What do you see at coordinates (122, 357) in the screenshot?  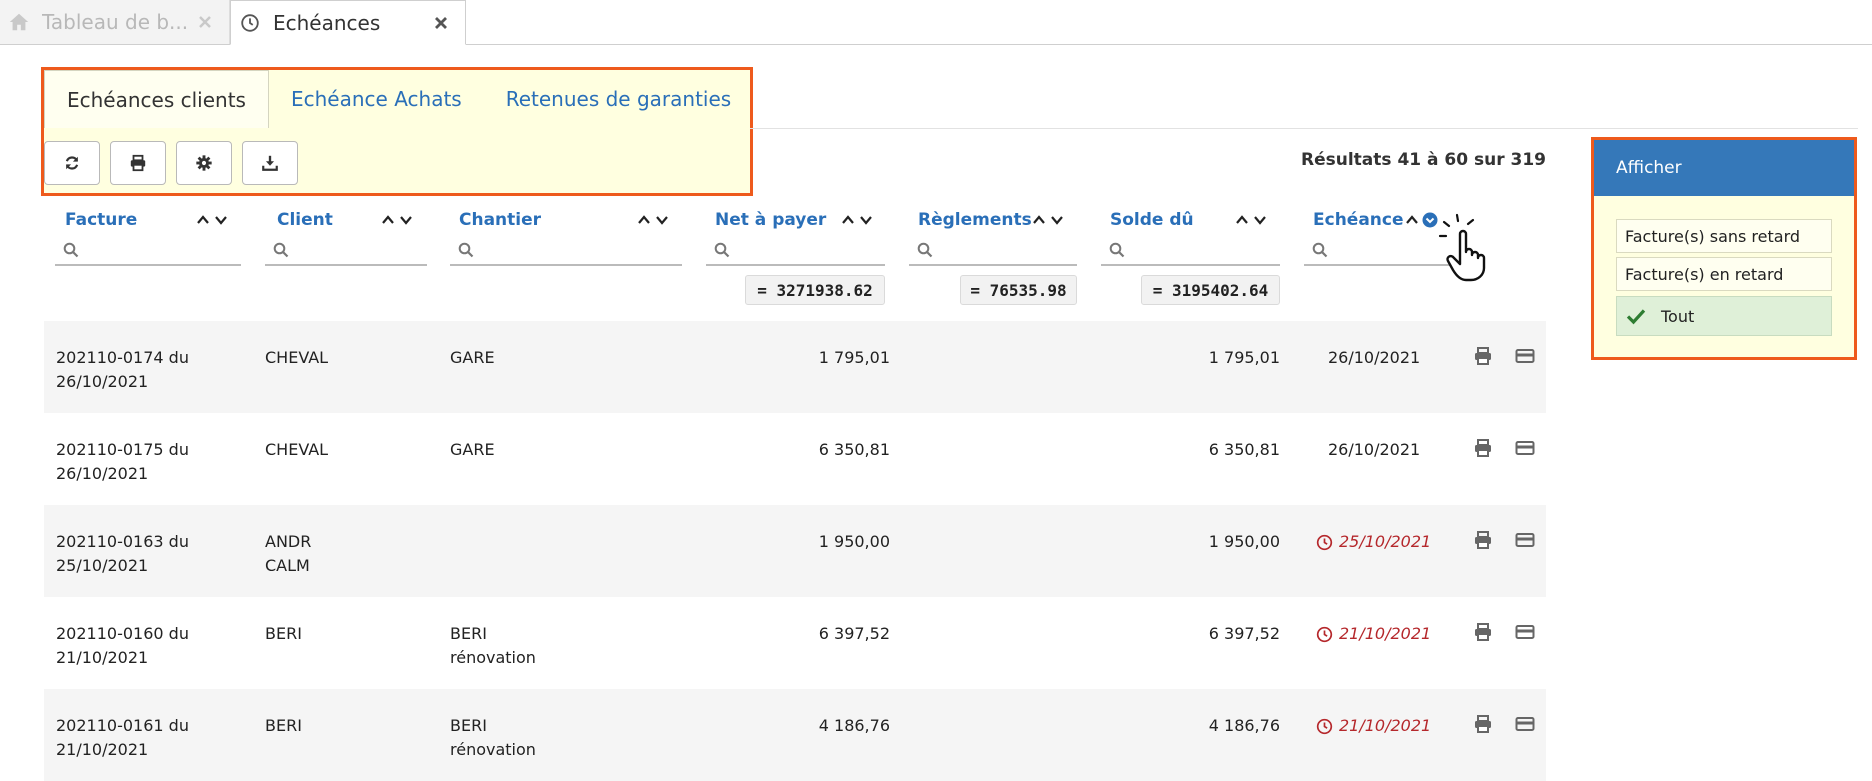 I see `facture-number: 202110-0174 du` at bounding box center [122, 357].